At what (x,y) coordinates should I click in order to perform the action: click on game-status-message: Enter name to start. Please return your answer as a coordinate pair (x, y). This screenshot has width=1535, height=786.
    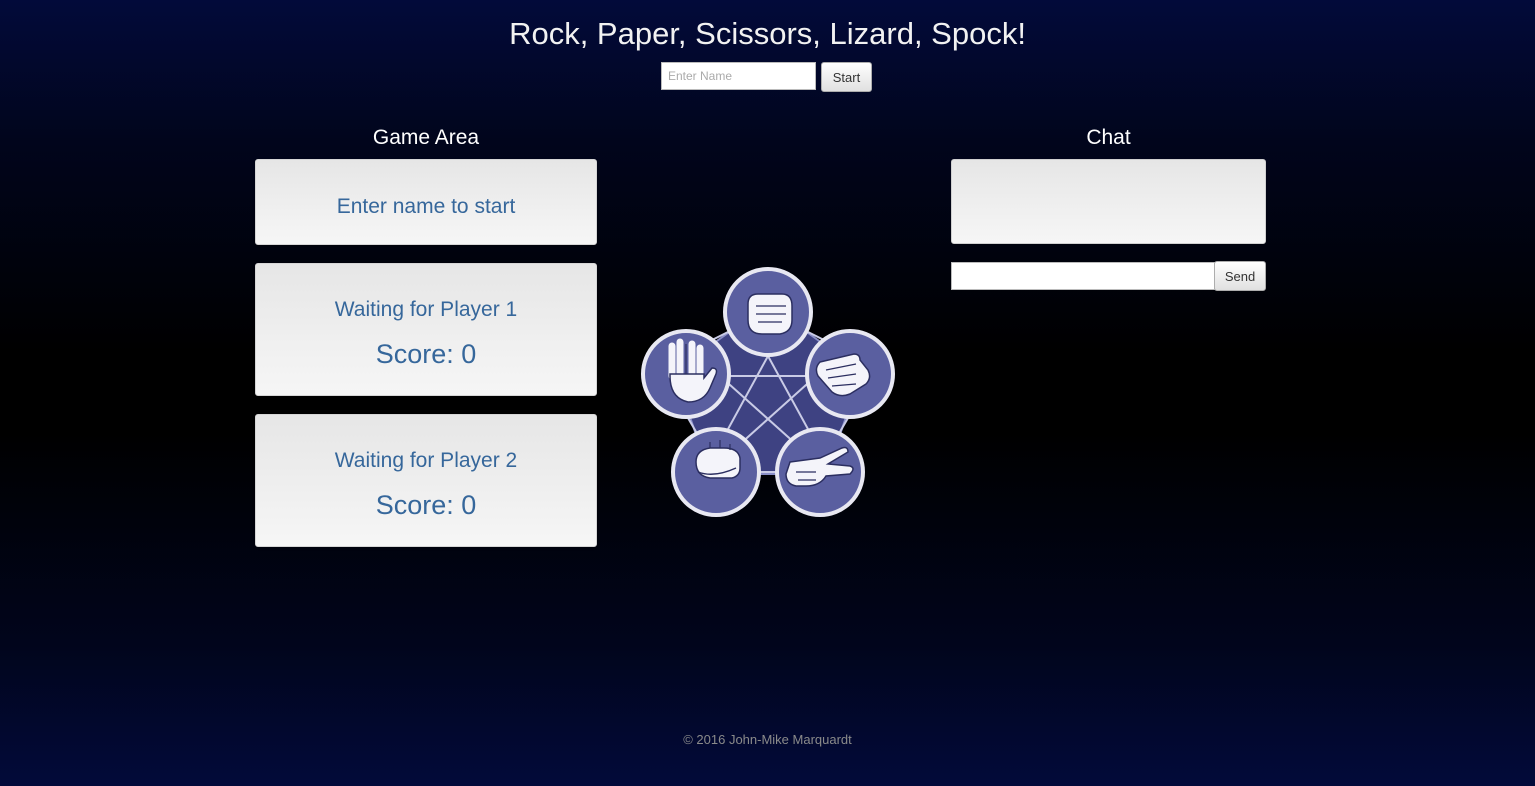
    Looking at the image, I should click on (426, 206).